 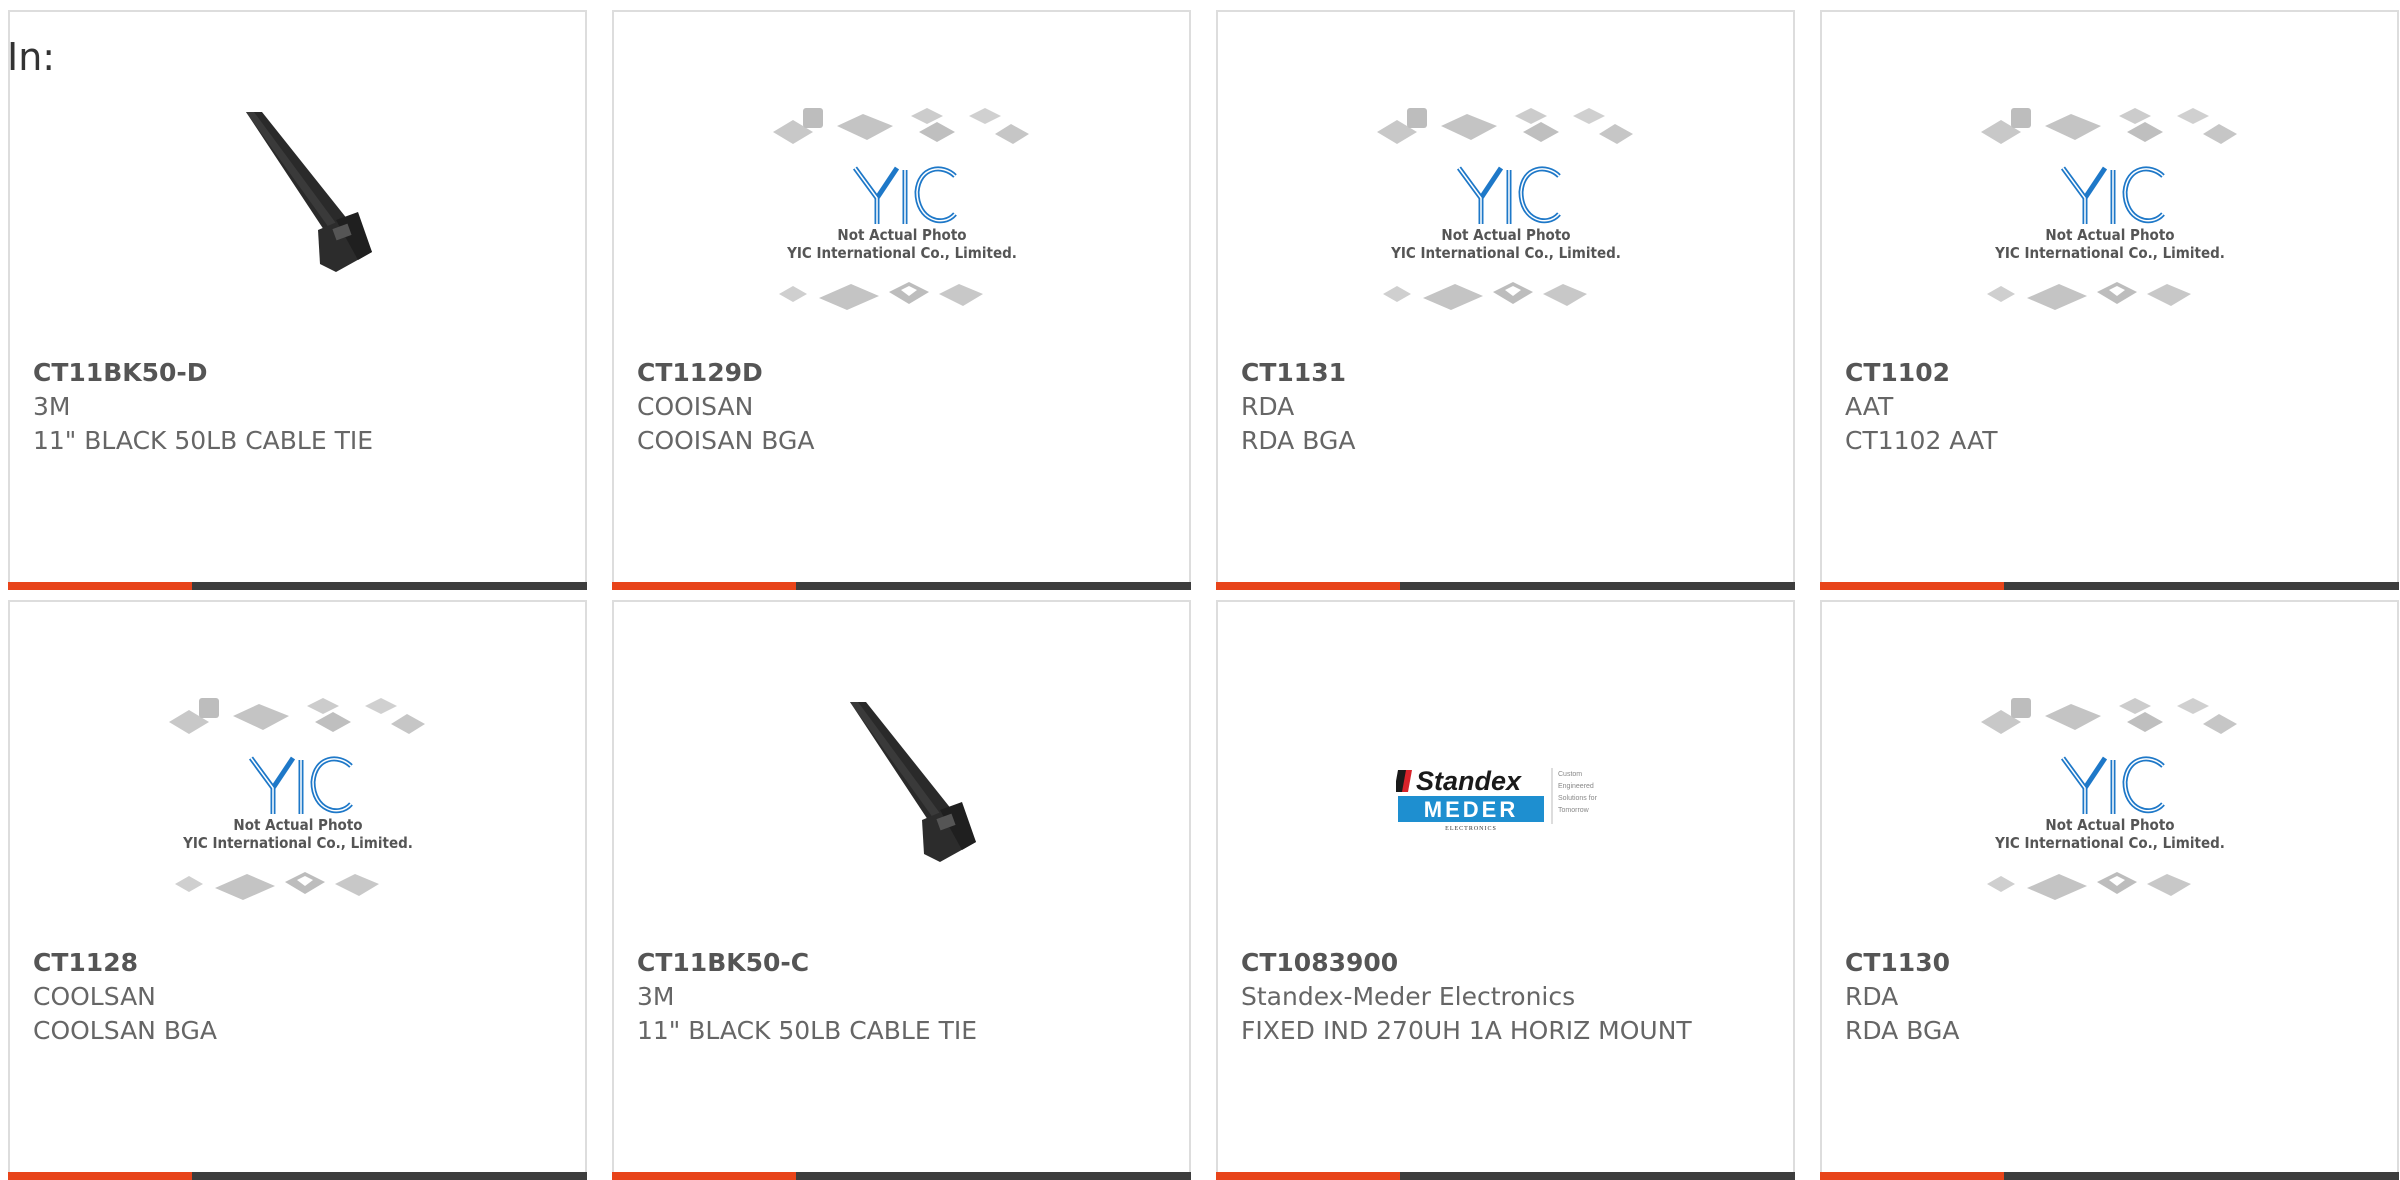 I want to click on product-manufacturer: COOLSAN, so click(x=94, y=996).